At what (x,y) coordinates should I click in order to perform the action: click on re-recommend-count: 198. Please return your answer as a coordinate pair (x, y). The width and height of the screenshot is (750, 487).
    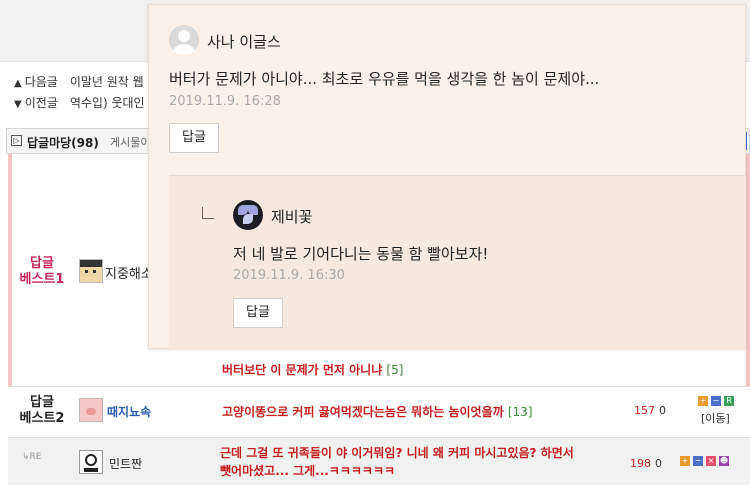
    Looking at the image, I should click on (640, 463).